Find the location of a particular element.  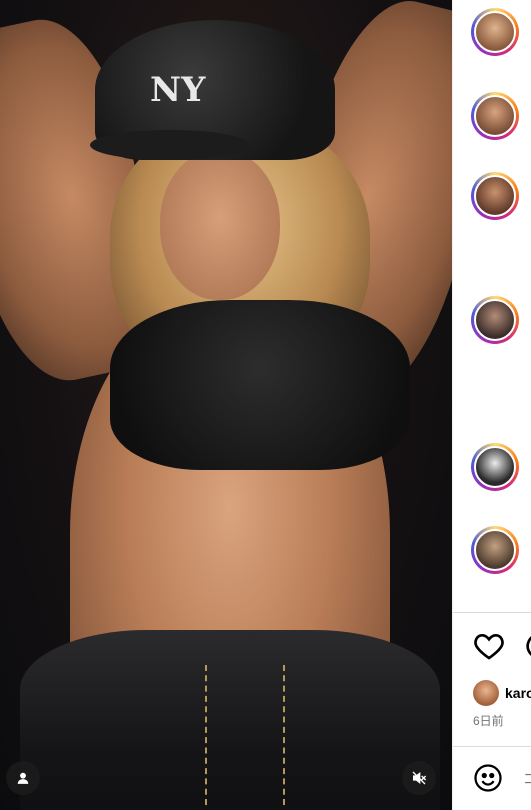

tagged-users-button is located at coordinates (23, 778).